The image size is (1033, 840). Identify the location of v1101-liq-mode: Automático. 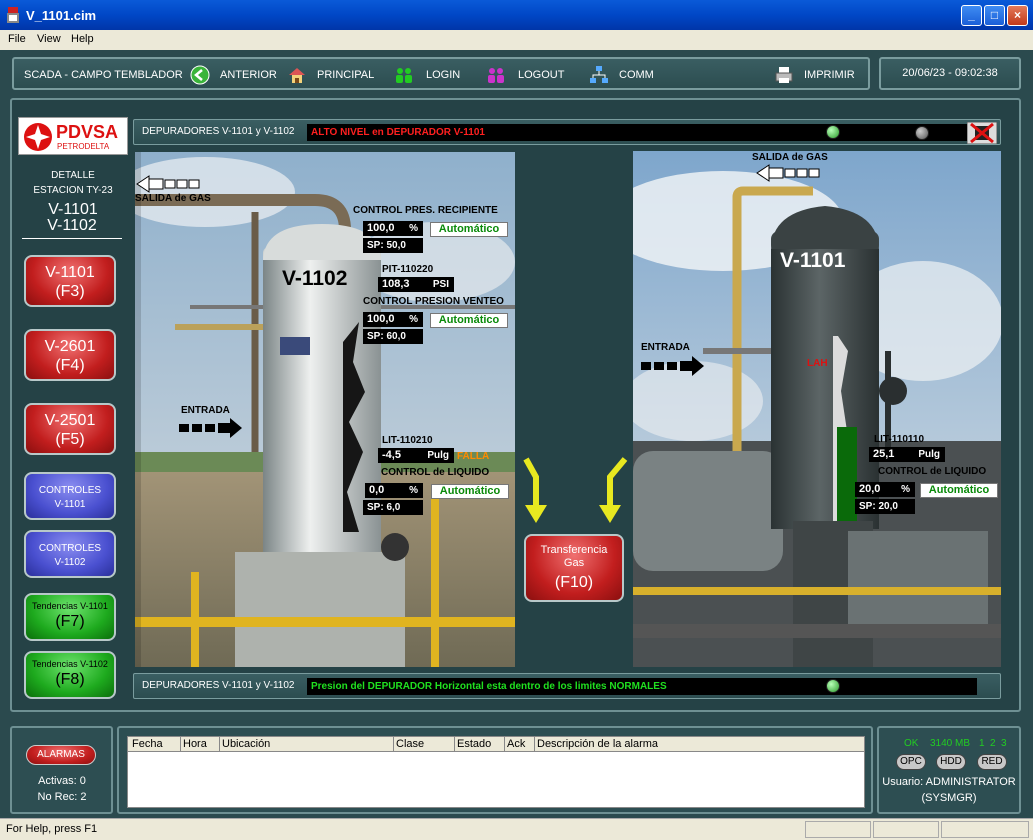
(959, 490).